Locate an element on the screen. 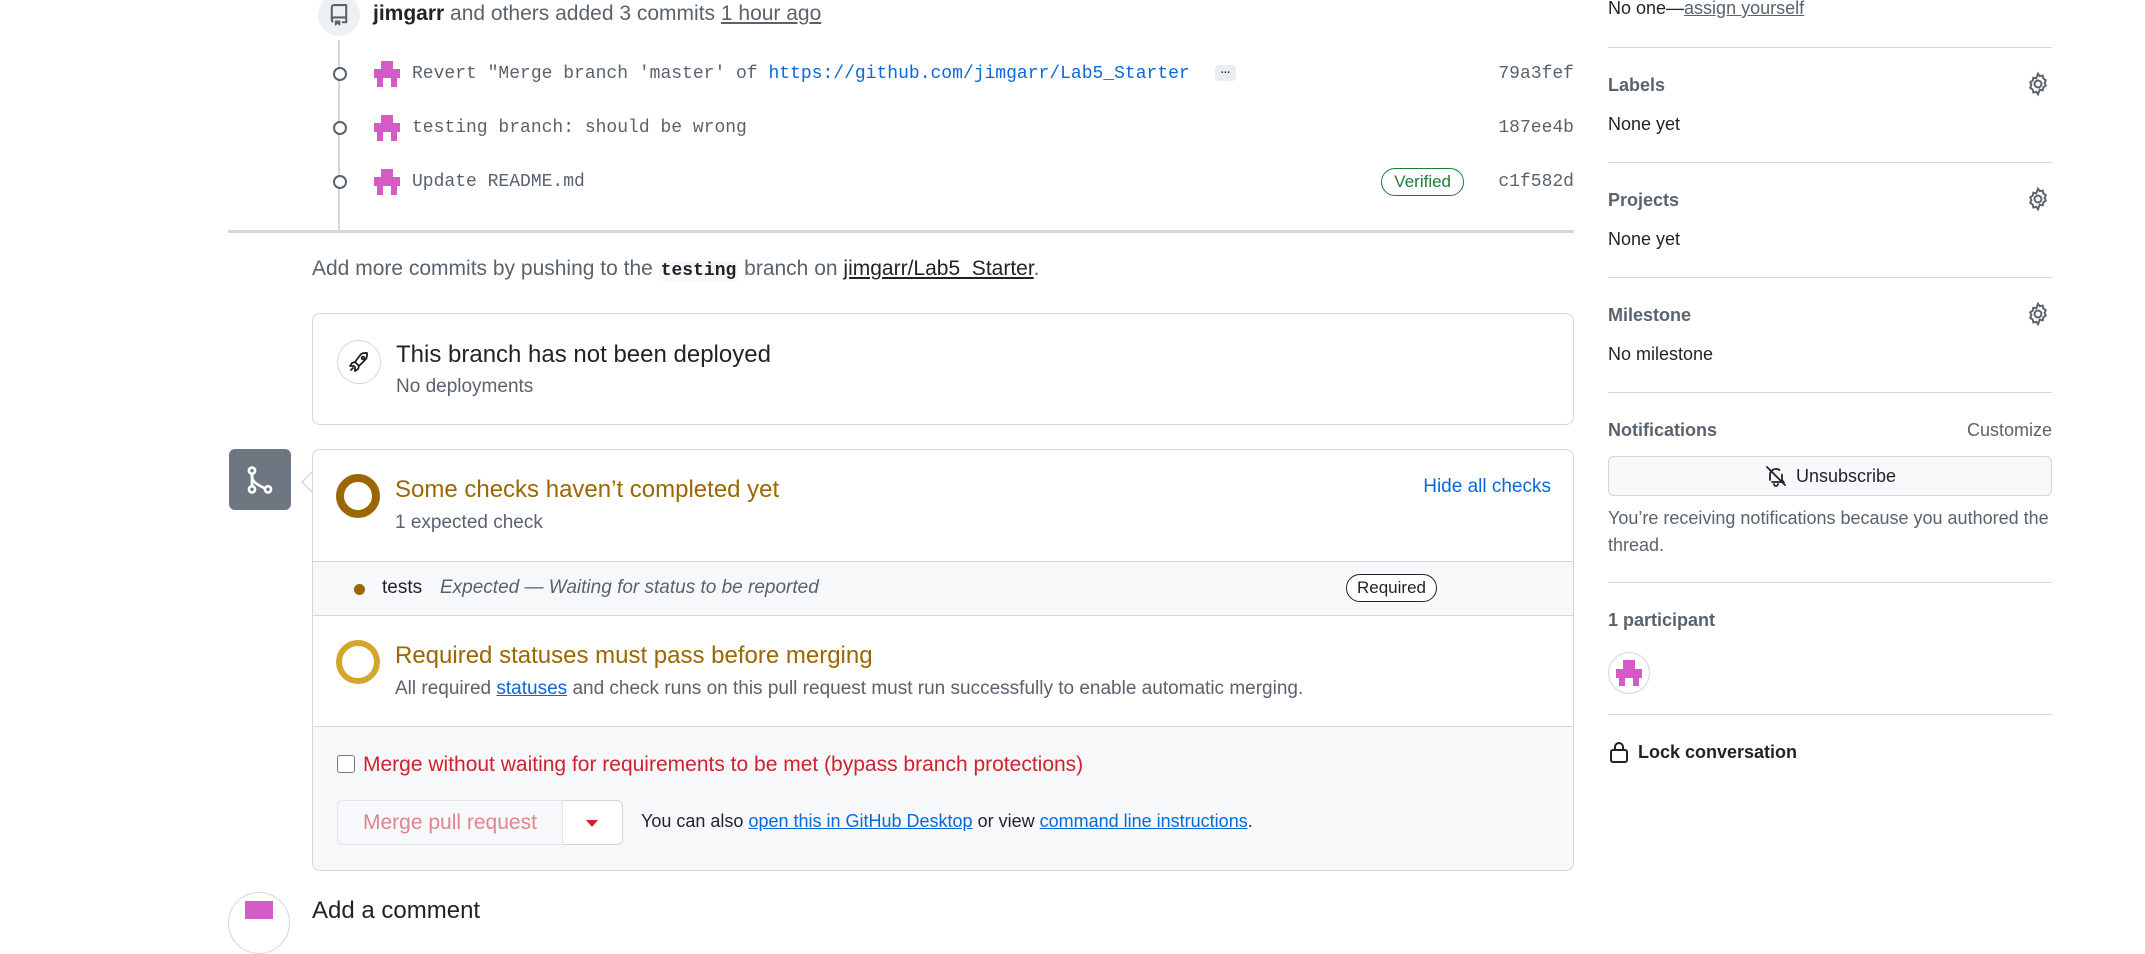 The image size is (2145, 954). commit-action-text: and others added 3 commits is located at coordinates (583, 13).